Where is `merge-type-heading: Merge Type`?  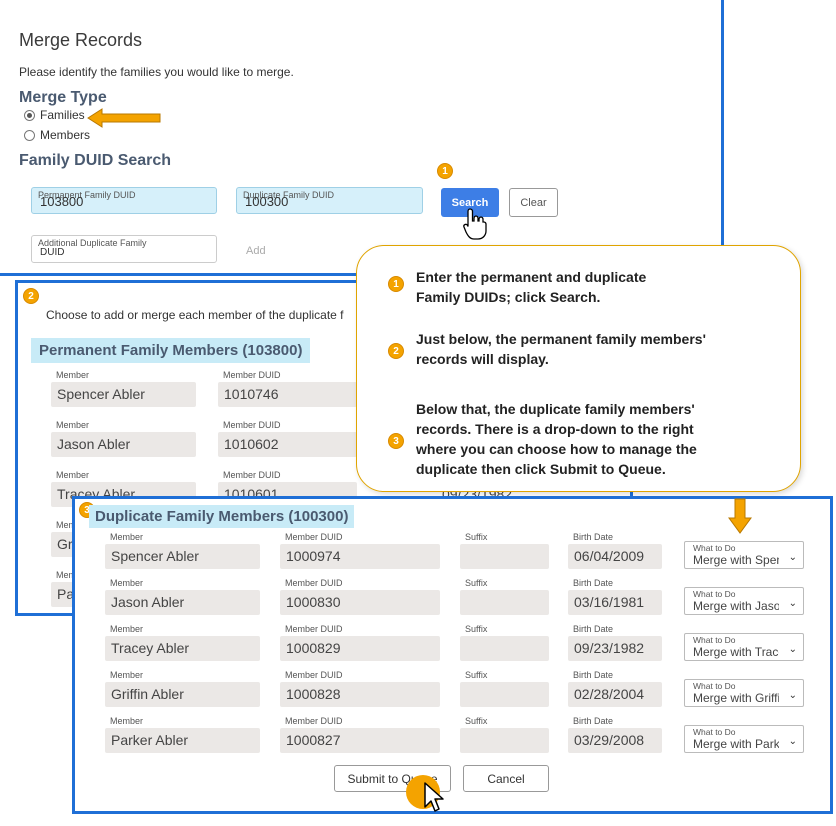 merge-type-heading: Merge Type is located at coordinates (63, 97).